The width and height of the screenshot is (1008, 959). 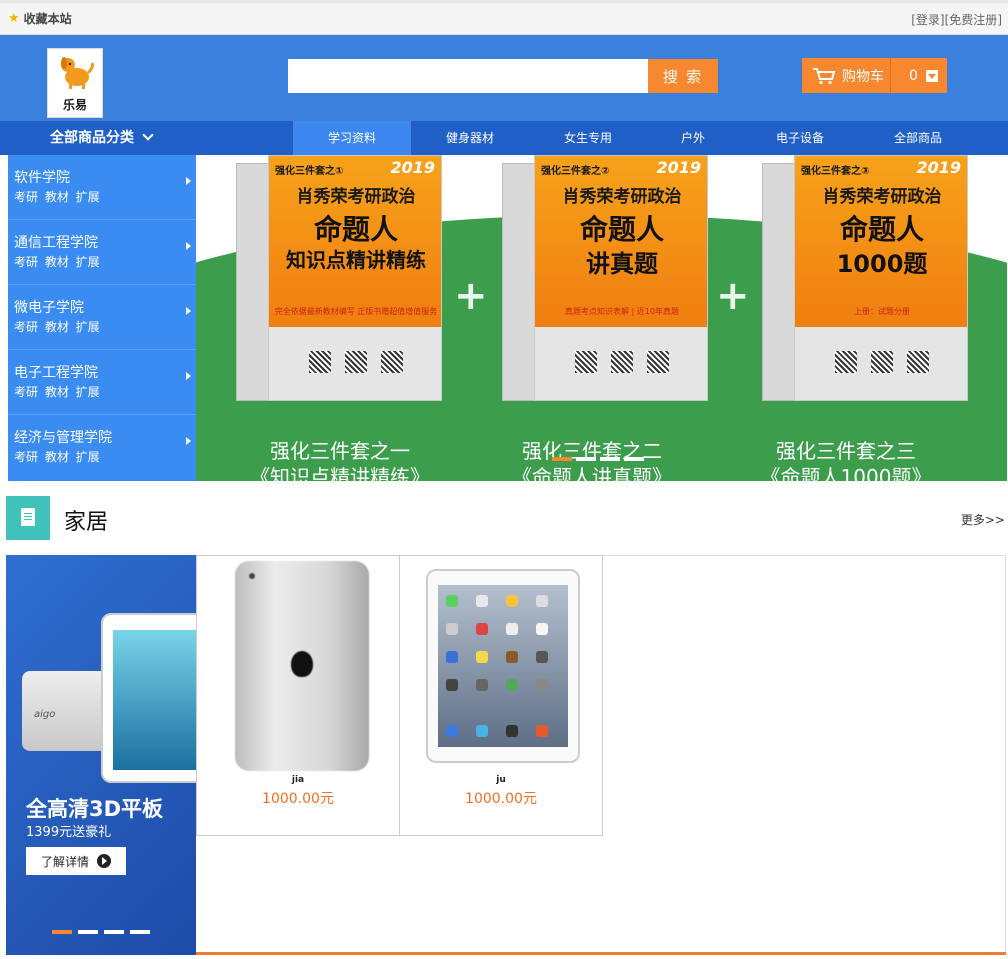 I want to click on document-icon, so click(x=28, y=517).